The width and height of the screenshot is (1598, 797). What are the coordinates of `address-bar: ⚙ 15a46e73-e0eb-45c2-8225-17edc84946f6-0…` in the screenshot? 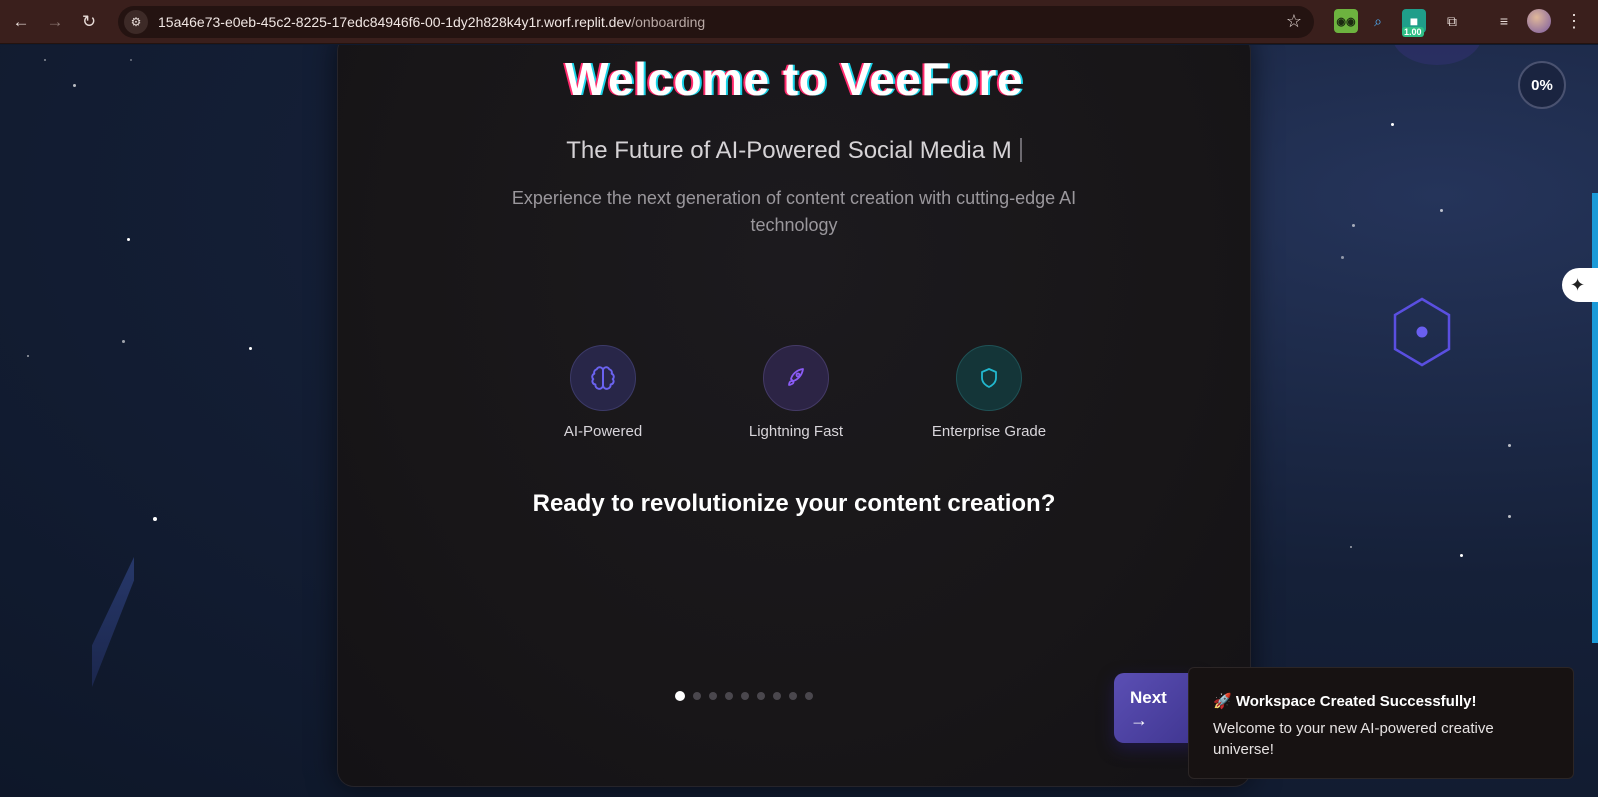 It's located at (716, 22).